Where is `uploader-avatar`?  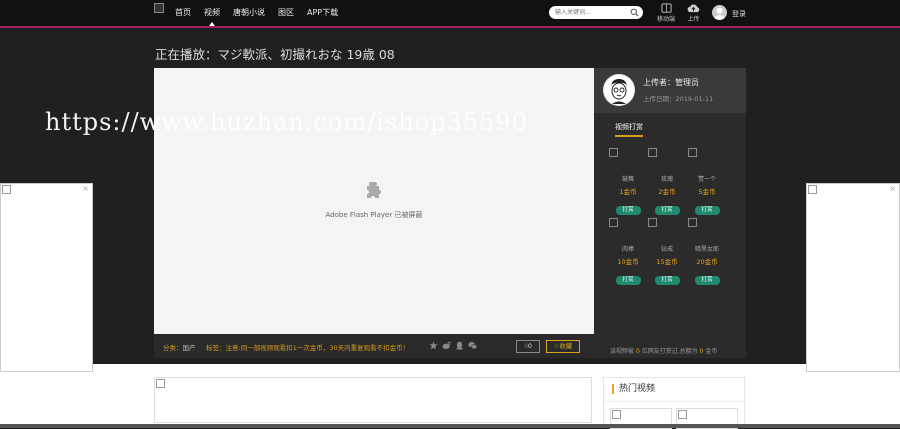
uploader-avatar is located at coordinates (619, 90).